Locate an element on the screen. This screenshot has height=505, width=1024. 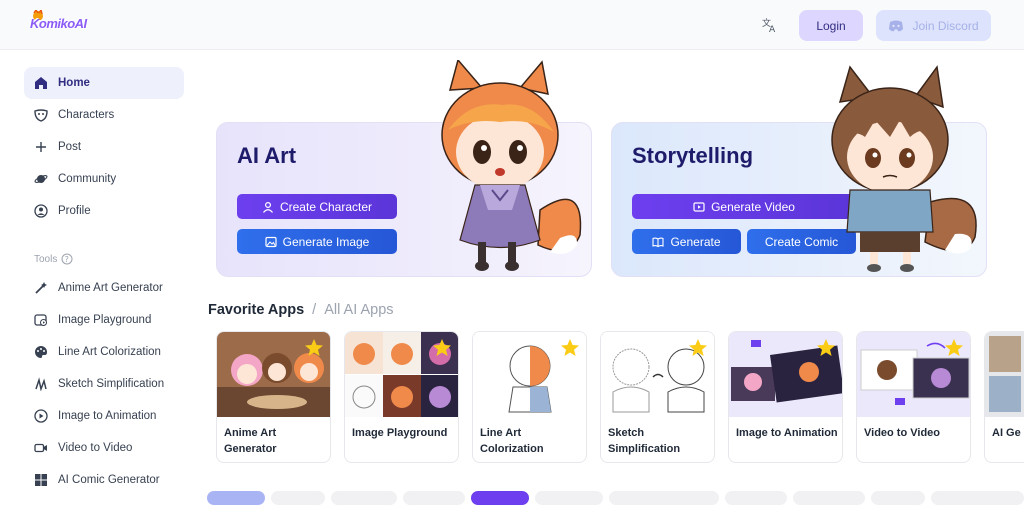
help-icon: ? is located at coordinates (67, 259).